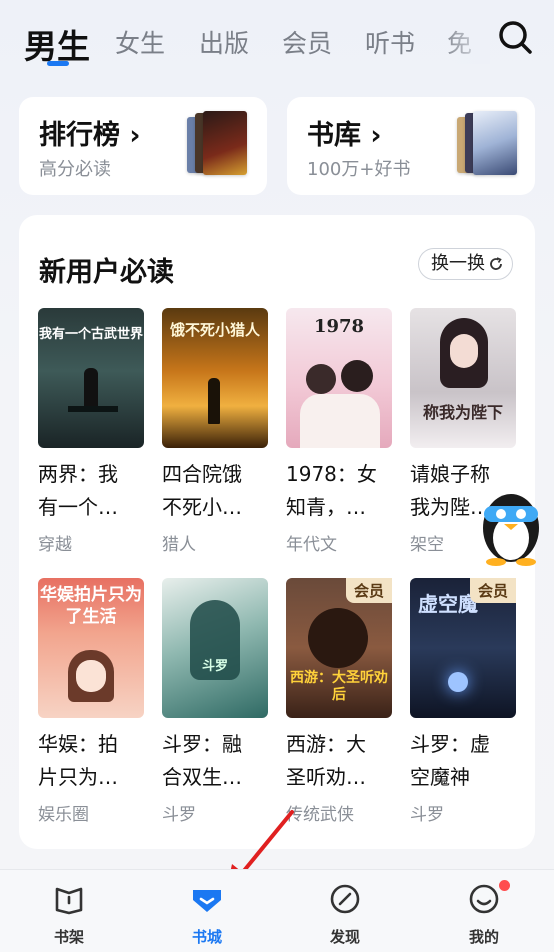  Describe the element at coordinates (504, 885) in the screenshot. I see `notification-dot` at that location.